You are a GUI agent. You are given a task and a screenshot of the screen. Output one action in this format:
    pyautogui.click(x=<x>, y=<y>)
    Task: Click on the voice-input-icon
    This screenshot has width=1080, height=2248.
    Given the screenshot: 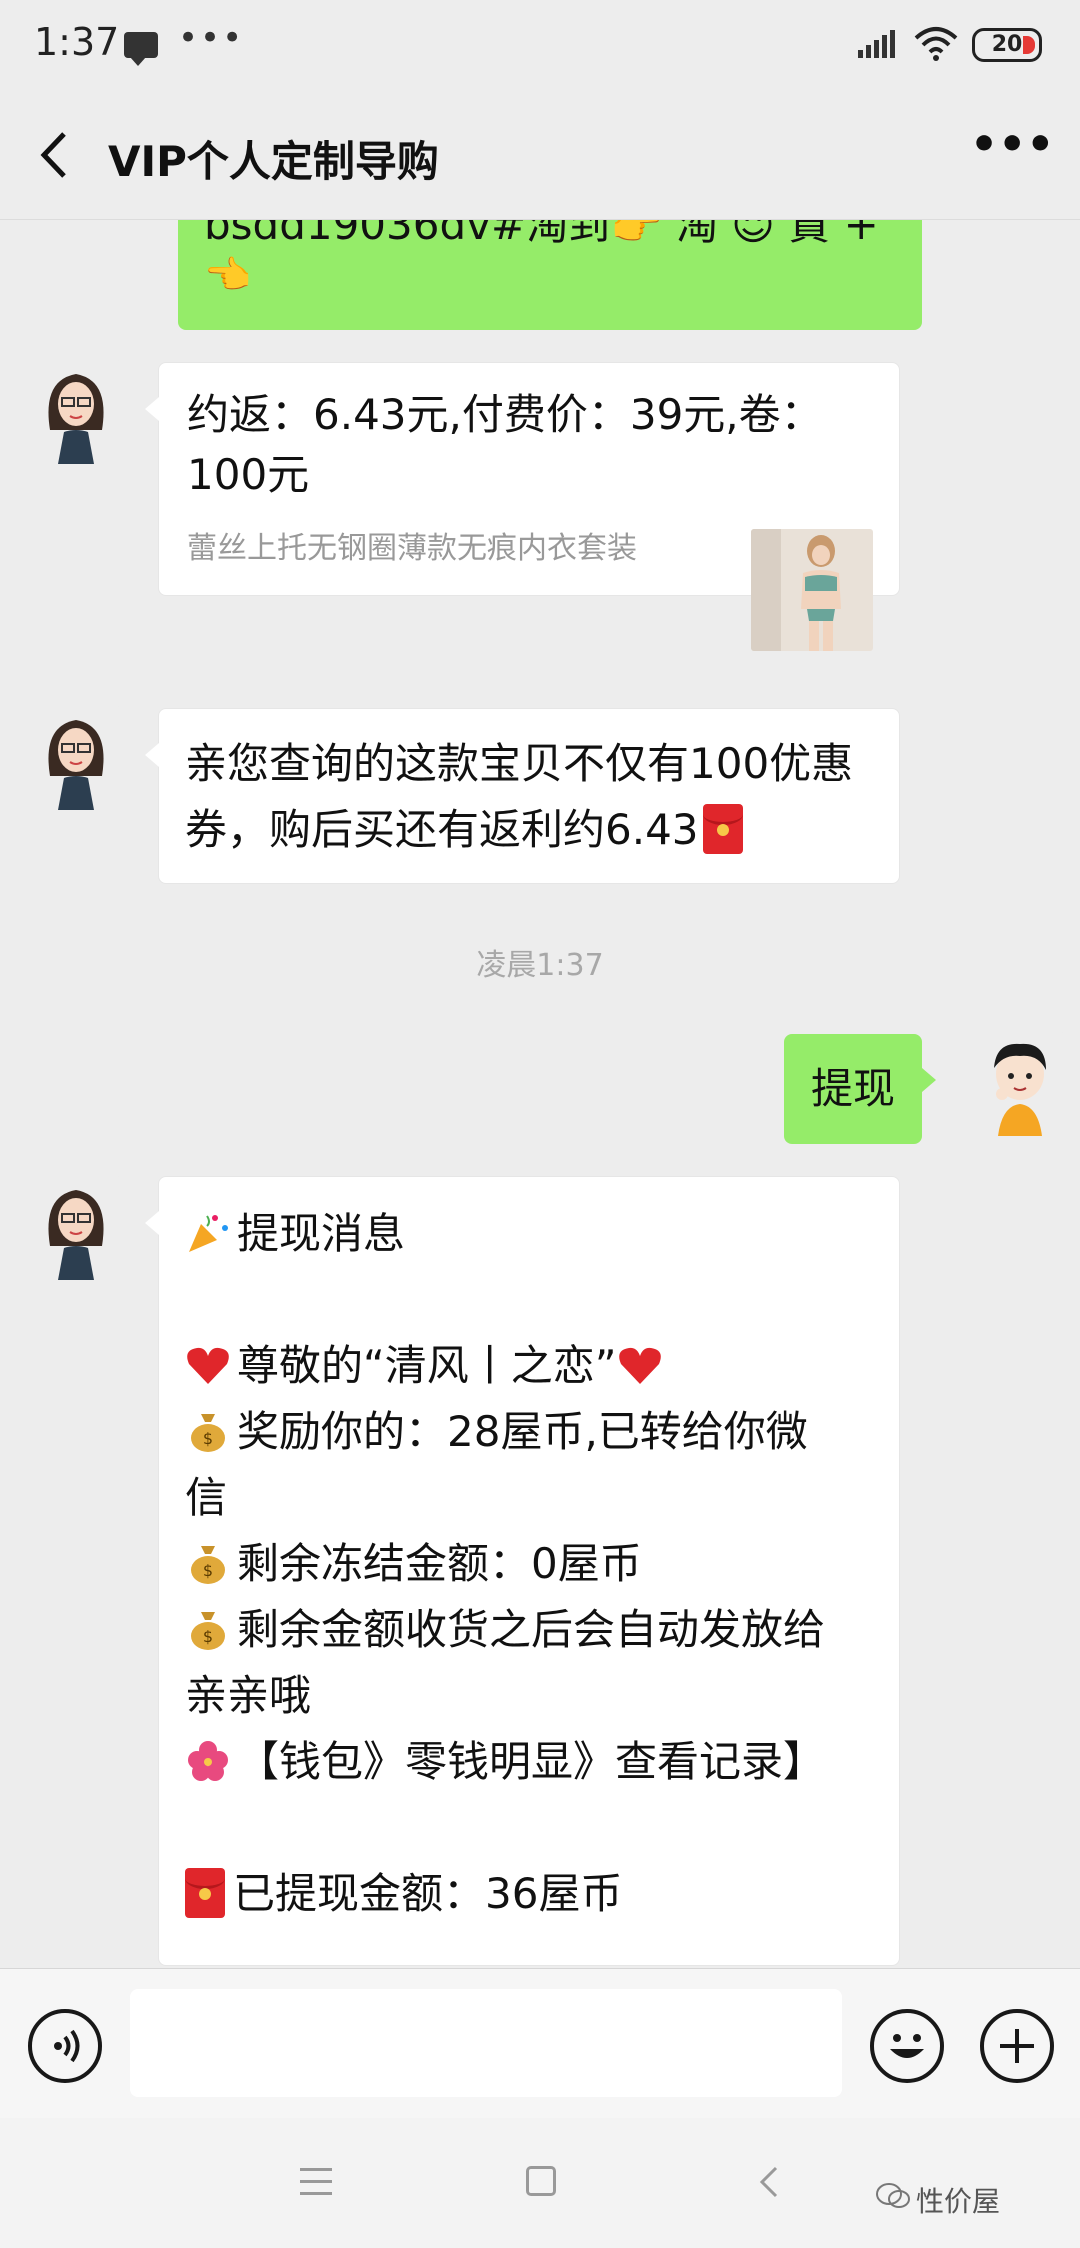 What is the action you would take?
    pyautogui.click(x=65, y=2046)
    